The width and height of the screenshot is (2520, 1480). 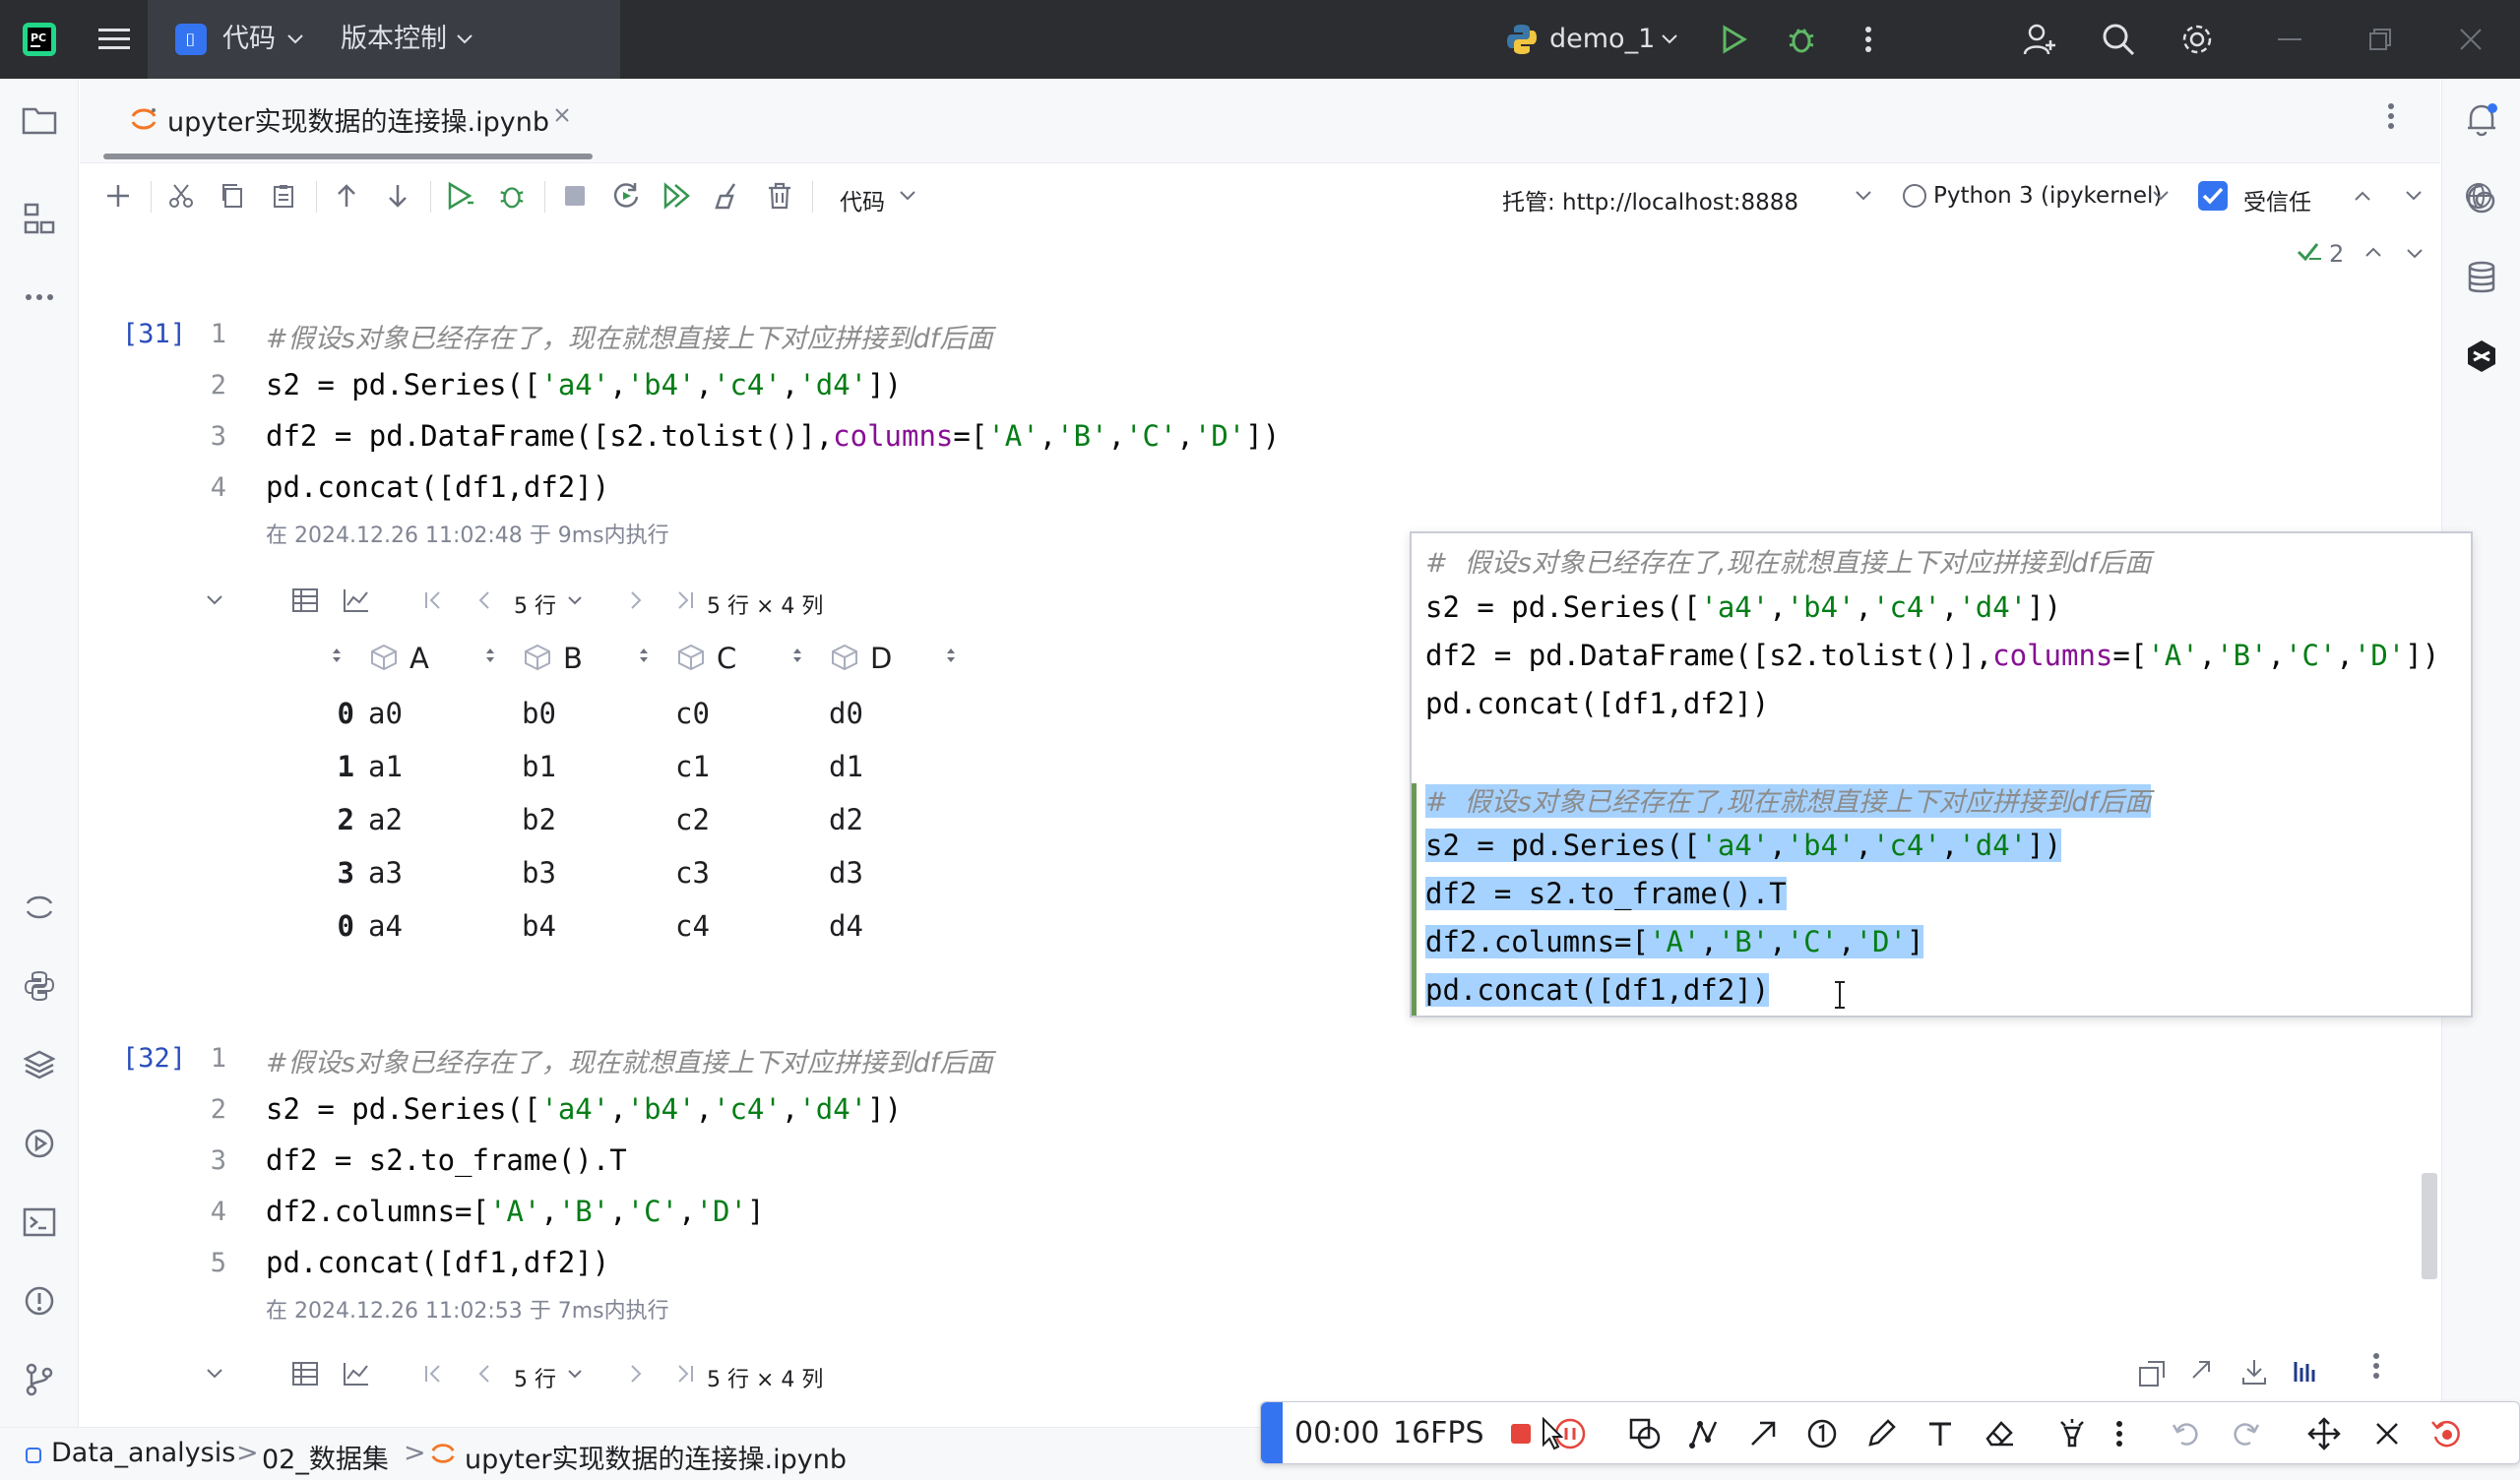 What do you see at coordinates (846, 926) in the screenshot?
I see `table-cell: d4` at bounding box center [846, 926].